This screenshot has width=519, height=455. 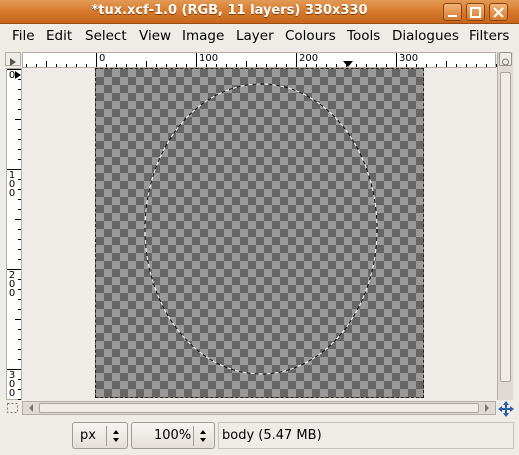 I want to click on vruler-label-text: 2 0 0, so click(x=12, y=284).